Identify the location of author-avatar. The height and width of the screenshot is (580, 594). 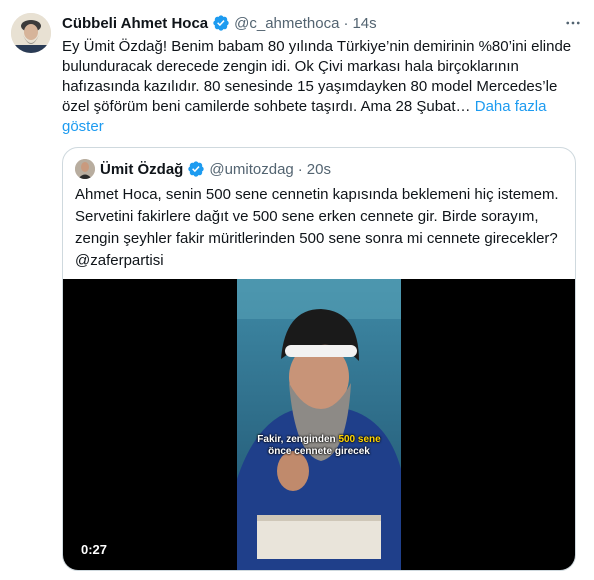
(31, 33).